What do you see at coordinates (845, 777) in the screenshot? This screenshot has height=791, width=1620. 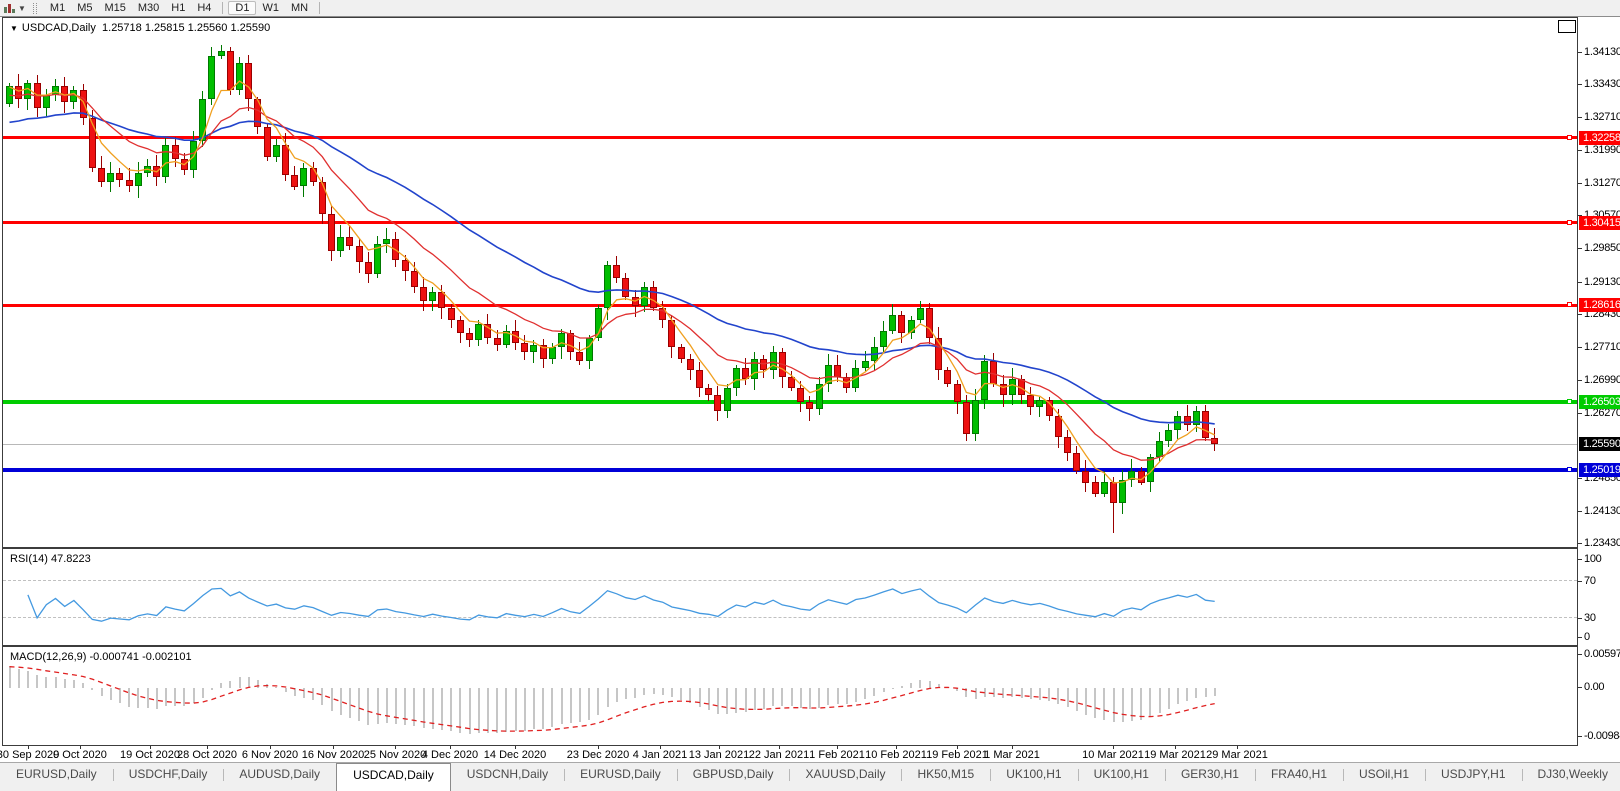 I see `chart-tab-xauusd-daily: XAUUSD,Daily` at bounding box center [845, 777].